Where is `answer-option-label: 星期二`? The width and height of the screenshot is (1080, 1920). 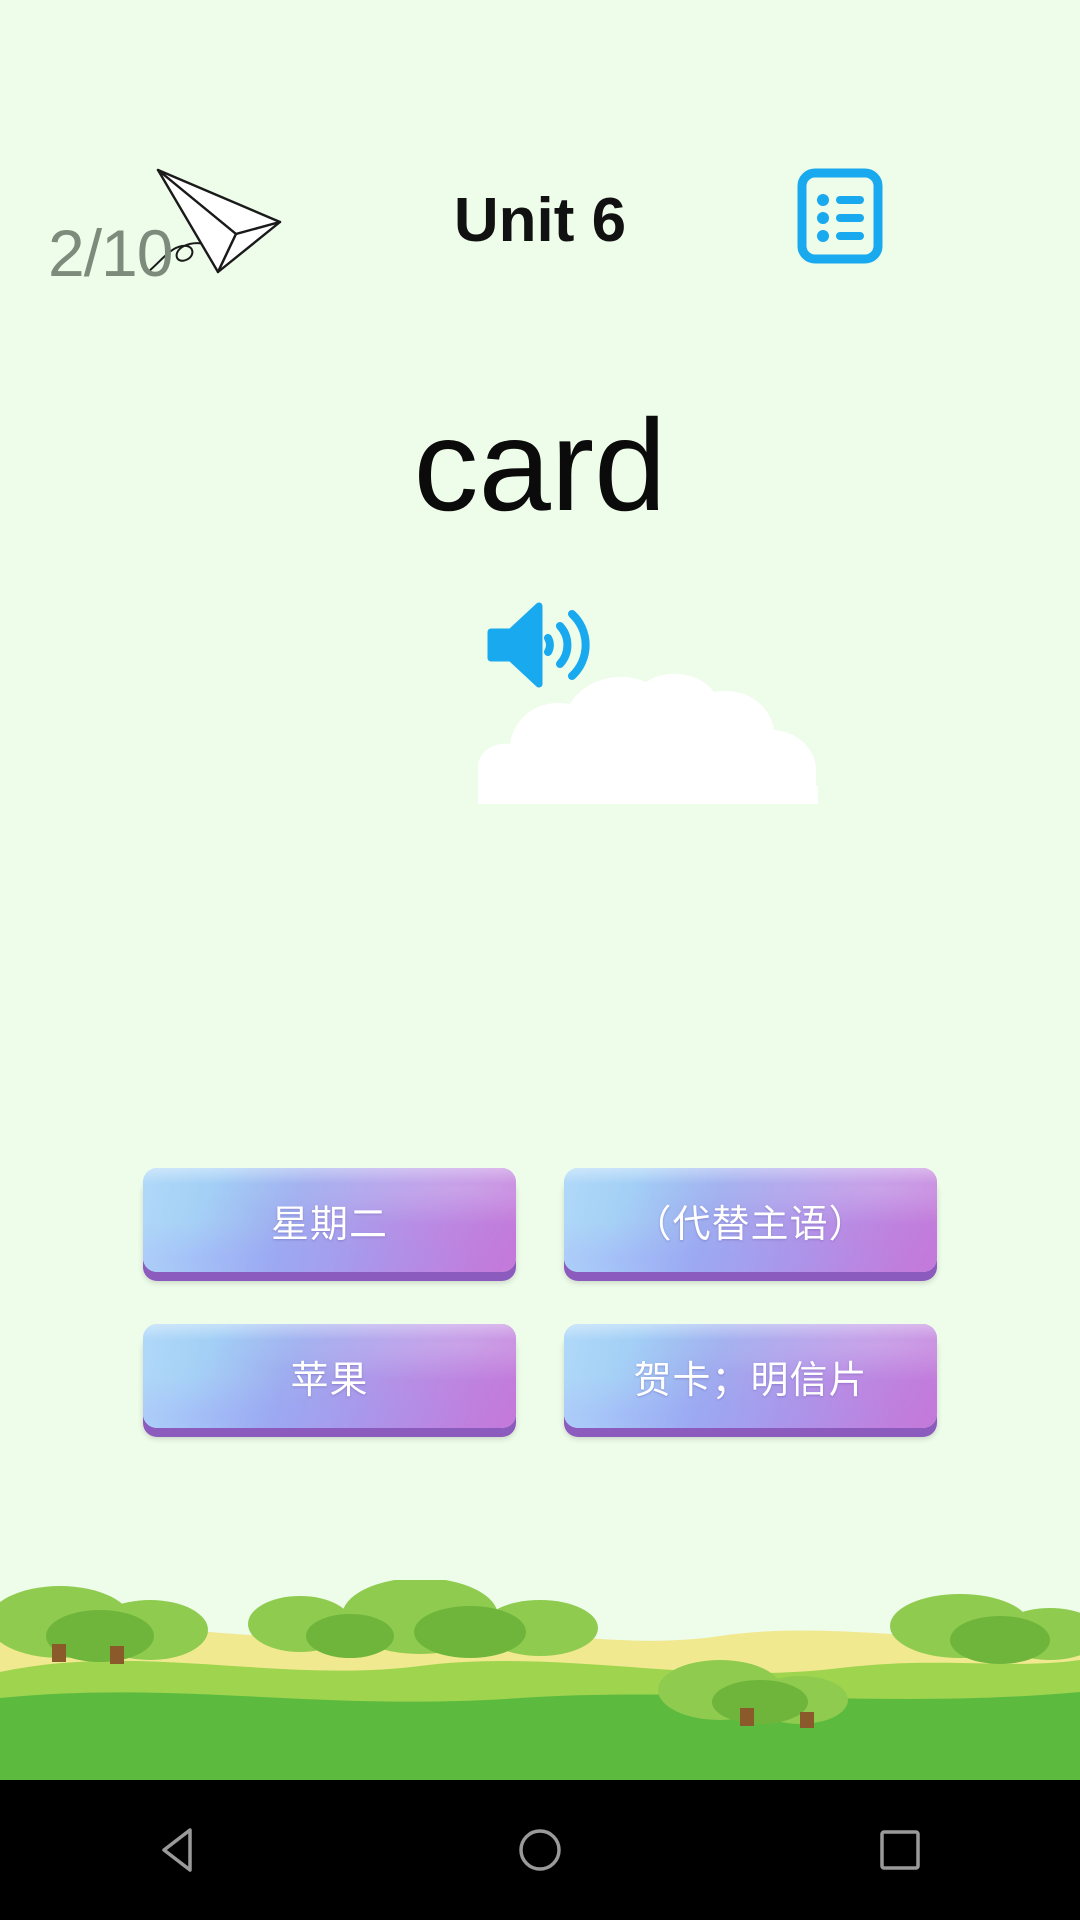 answer-option-label: 星期二 is located at coordinates (329, 1223).